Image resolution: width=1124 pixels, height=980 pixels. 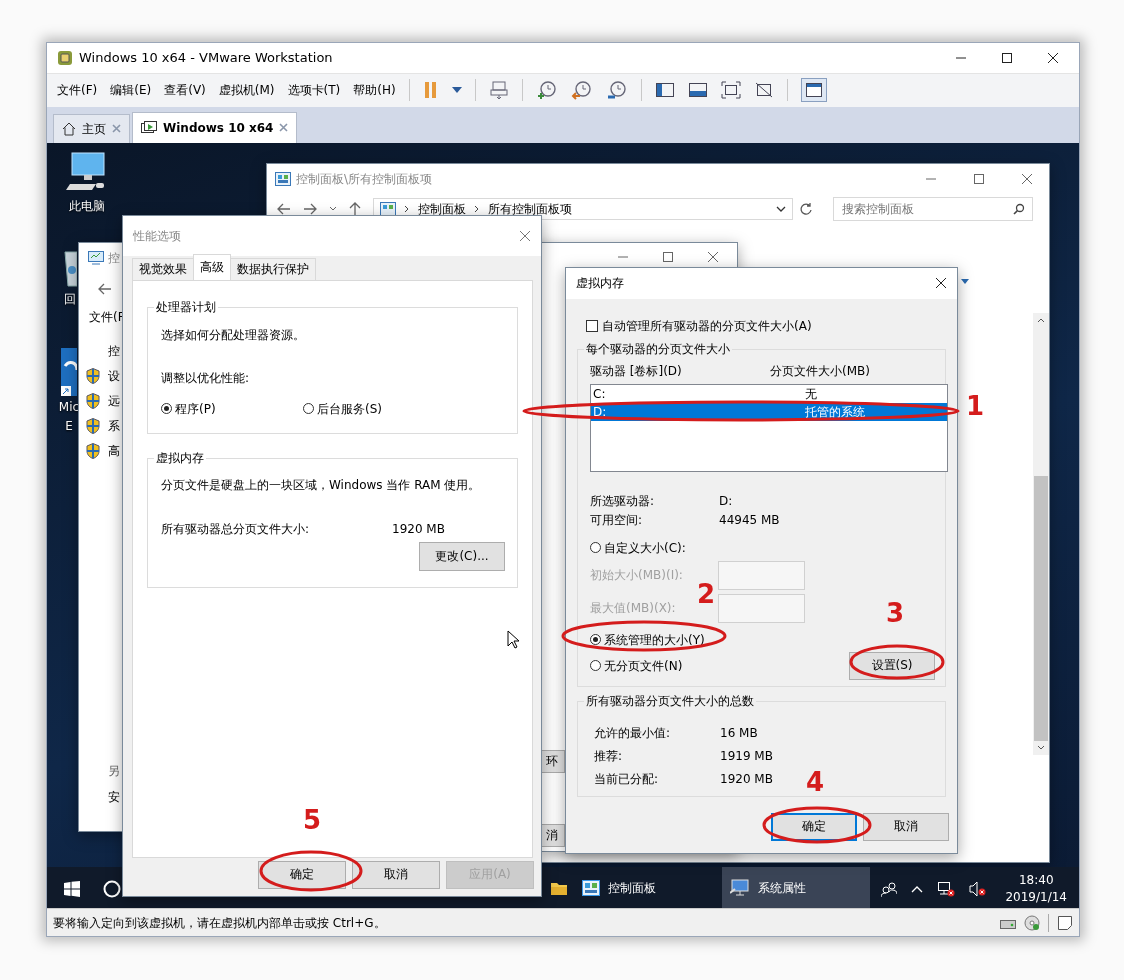 I want to click on tab: Windows 10 x64, so click(x=215, y=127).